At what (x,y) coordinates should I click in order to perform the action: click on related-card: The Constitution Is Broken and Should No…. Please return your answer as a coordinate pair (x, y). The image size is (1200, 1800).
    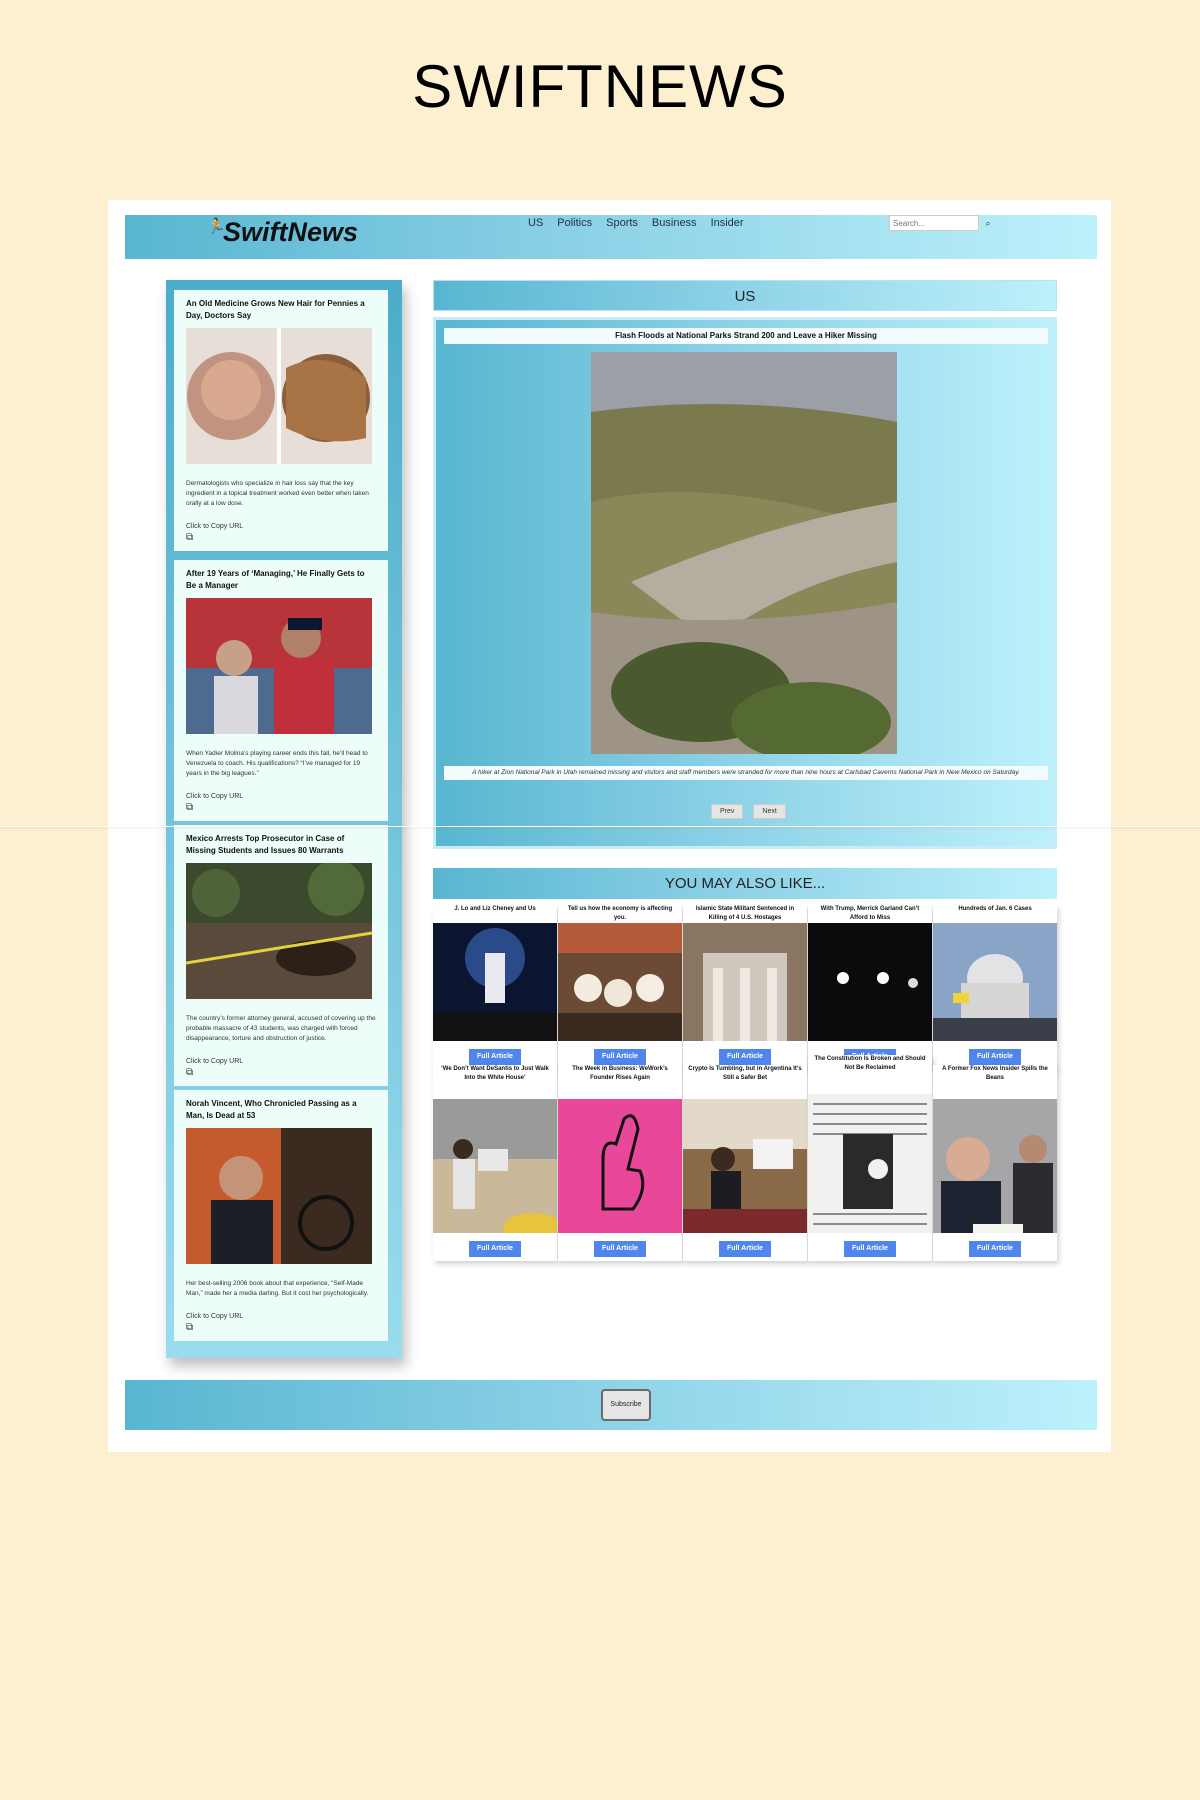
    Looking at the image, I should click on (870, 1158).